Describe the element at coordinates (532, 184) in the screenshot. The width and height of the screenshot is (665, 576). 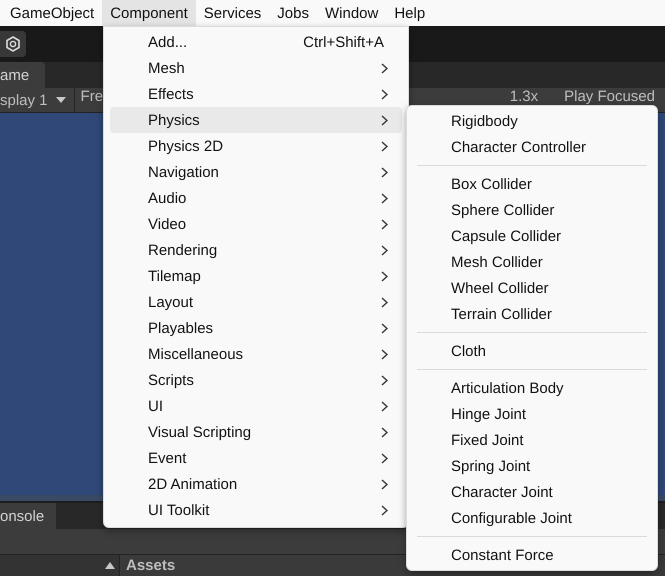
I see `menu-item: Box Collider` at that location.